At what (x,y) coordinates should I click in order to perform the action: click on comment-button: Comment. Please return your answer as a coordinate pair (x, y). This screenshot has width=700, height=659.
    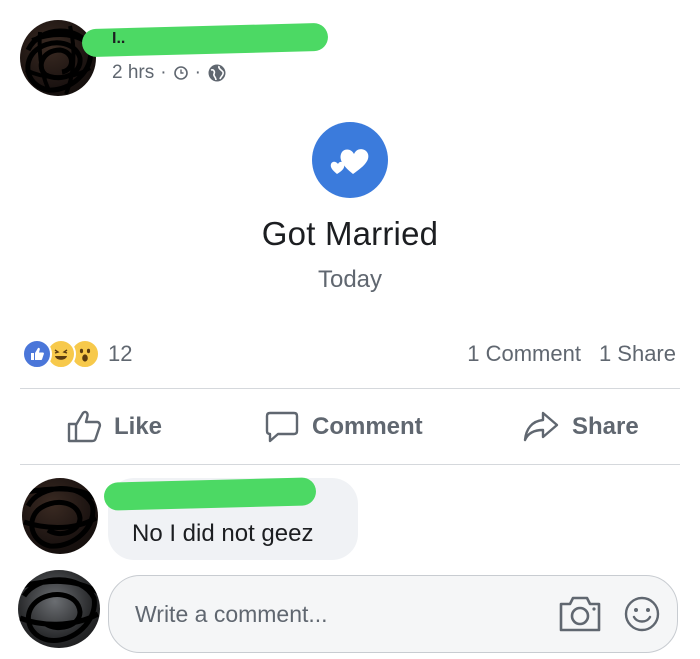
    Looking at the image, I should click on (343, 427).